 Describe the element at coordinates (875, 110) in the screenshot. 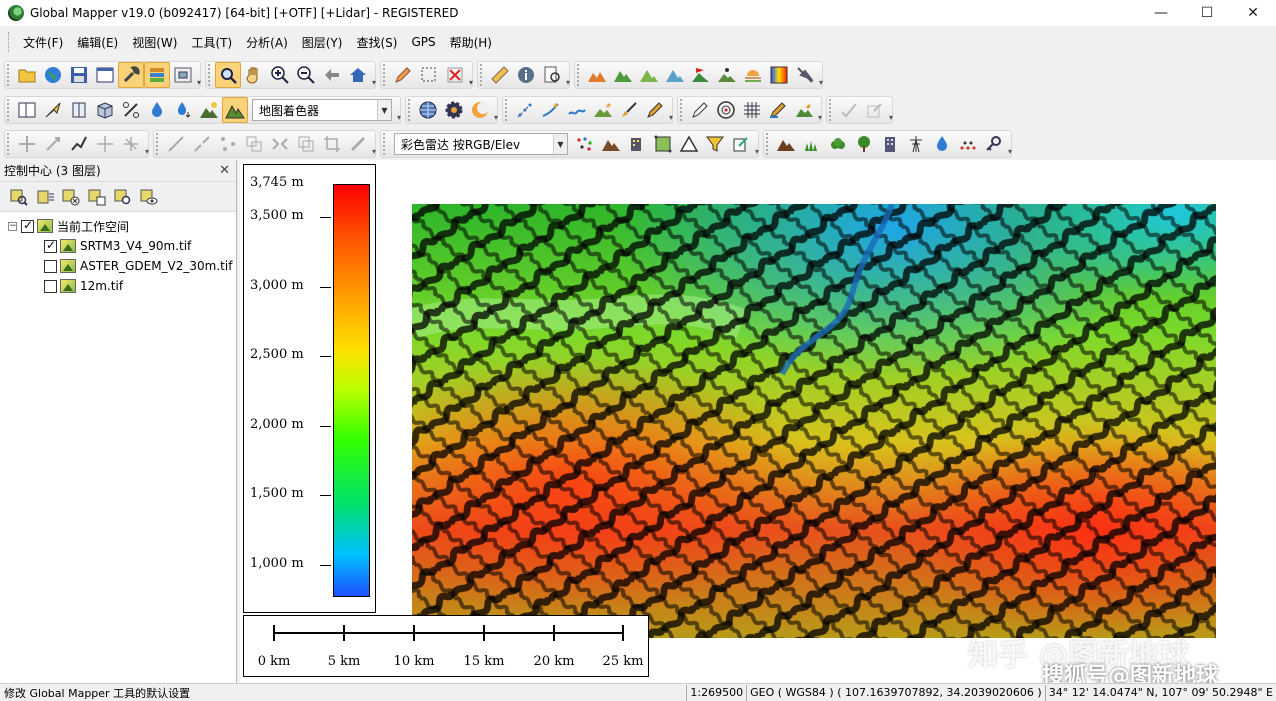

I see `disabled-edit-button` at that location.